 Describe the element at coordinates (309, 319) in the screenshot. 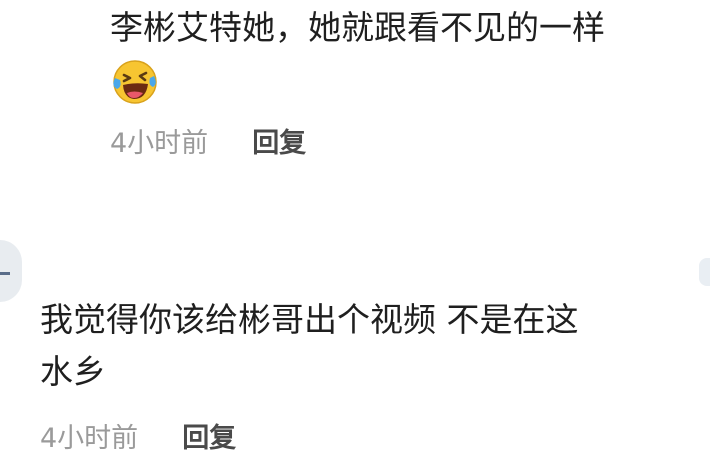

I see `comment-text-line1: 我觉得你该给彬哥出个视频 不是在这` at that location.